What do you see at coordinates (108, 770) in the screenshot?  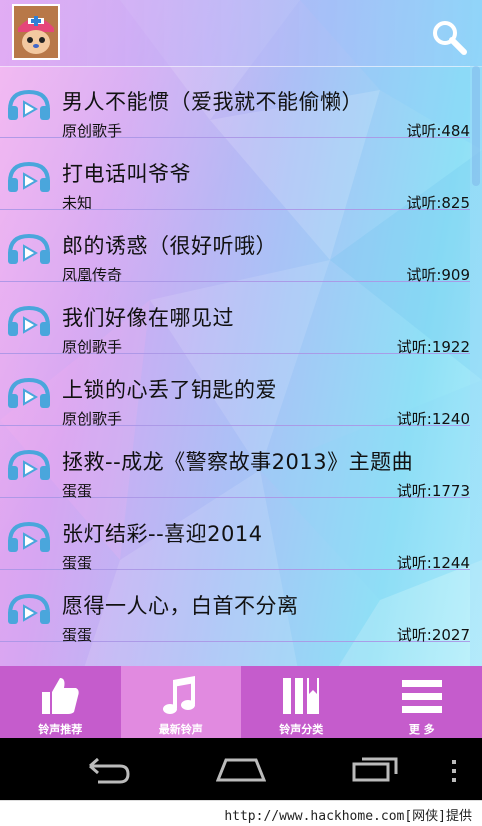 I see `back-icon` at bounding box center [108, 770].